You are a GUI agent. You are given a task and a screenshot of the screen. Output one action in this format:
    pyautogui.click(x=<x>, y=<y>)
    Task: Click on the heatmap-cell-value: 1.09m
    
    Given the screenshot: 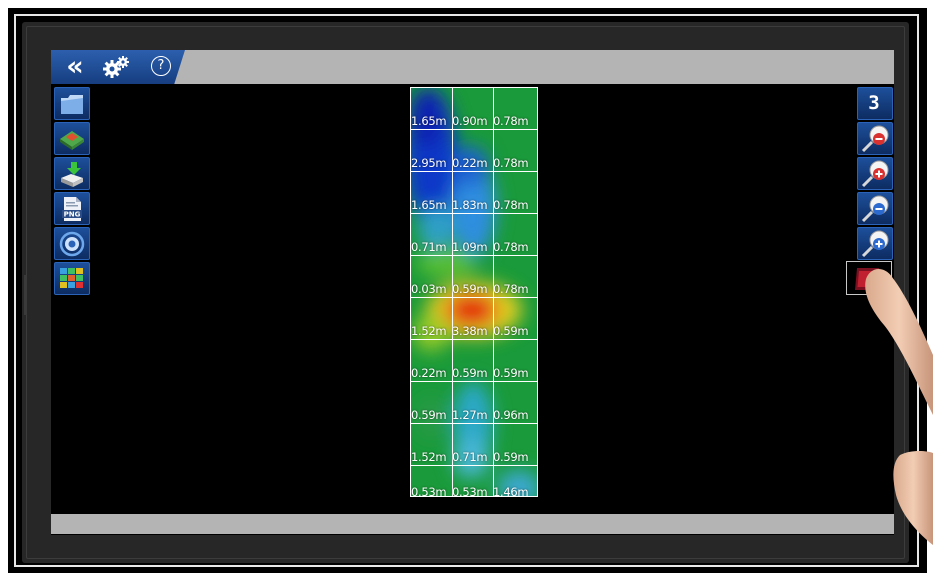 What is the action you would take?
    pyautogui.click(x=470, y=247)
    